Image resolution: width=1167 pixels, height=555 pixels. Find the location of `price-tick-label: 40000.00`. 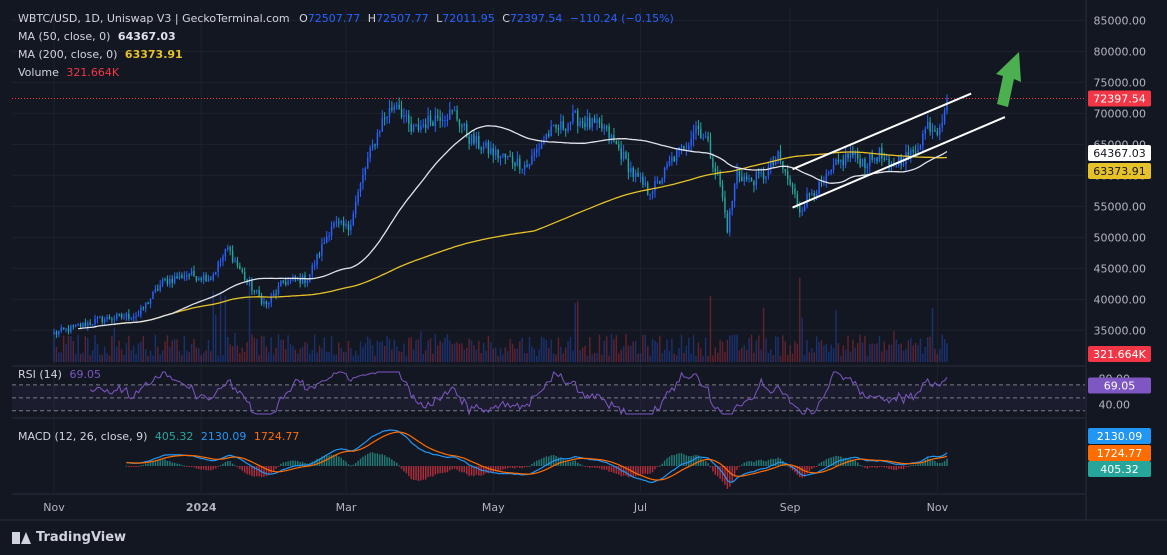

price-tick-label: 40000.00 is located at coordinates (1120, 299).